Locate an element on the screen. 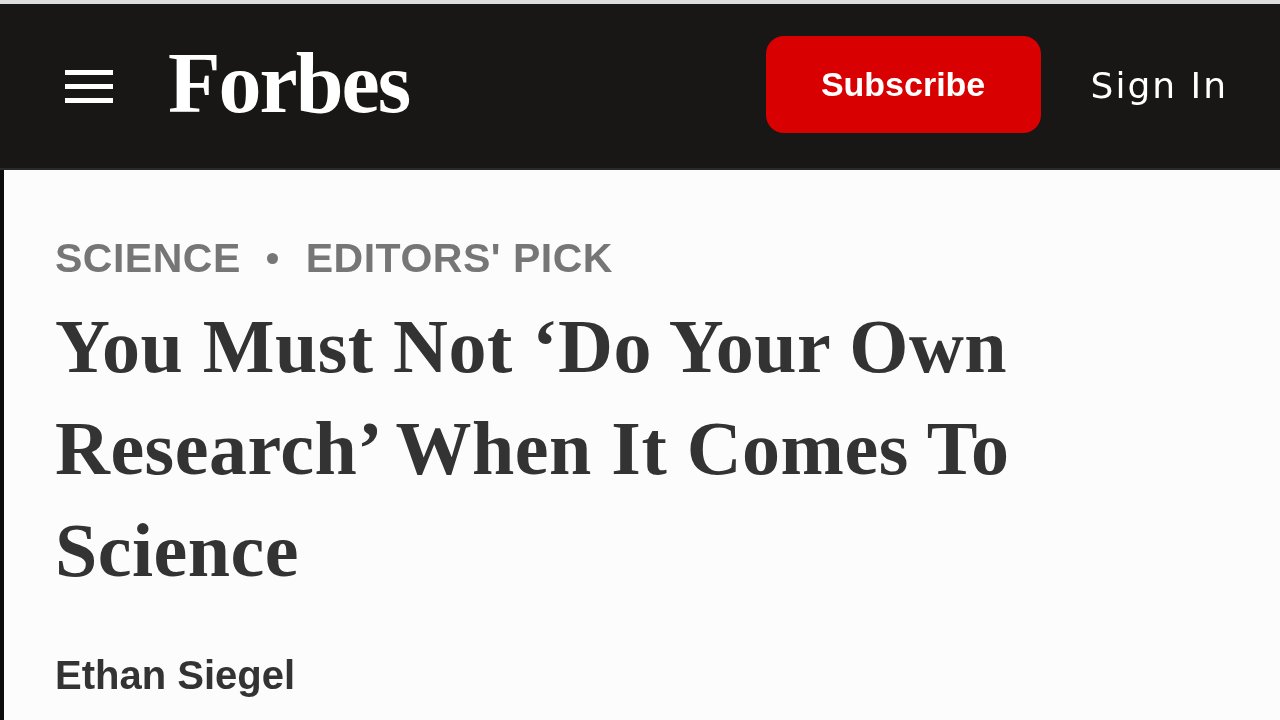  sign-in-link: Sign In is located at coordinates (1159, 85).